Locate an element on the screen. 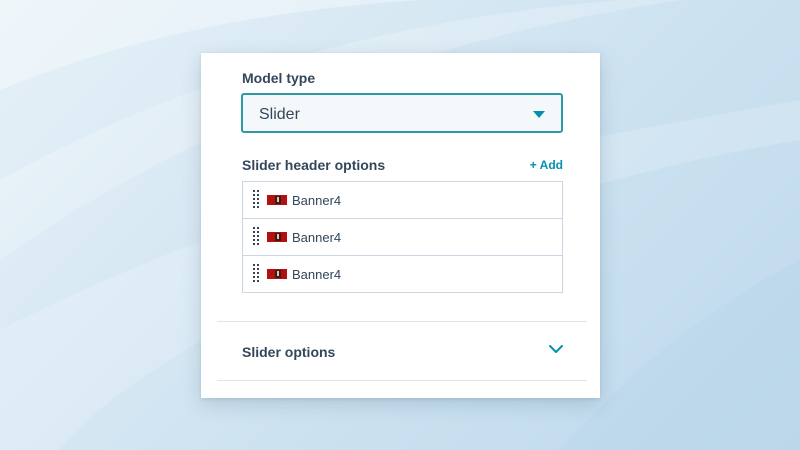 The image size is (800, 450). slider-header-options-list: Banner4 Banner4 Banner4 is located at coordinates (402, 237).